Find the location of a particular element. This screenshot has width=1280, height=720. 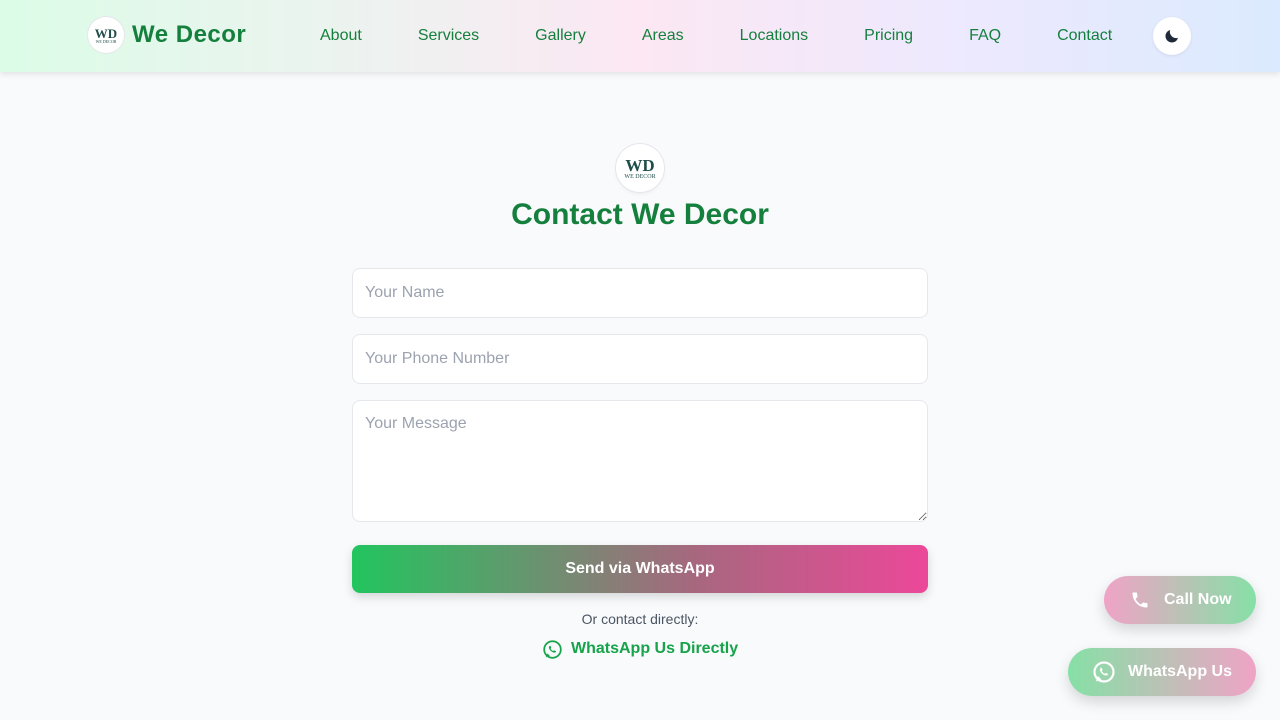

page-title: Contact We Decor is located at coordinates (640, 214).